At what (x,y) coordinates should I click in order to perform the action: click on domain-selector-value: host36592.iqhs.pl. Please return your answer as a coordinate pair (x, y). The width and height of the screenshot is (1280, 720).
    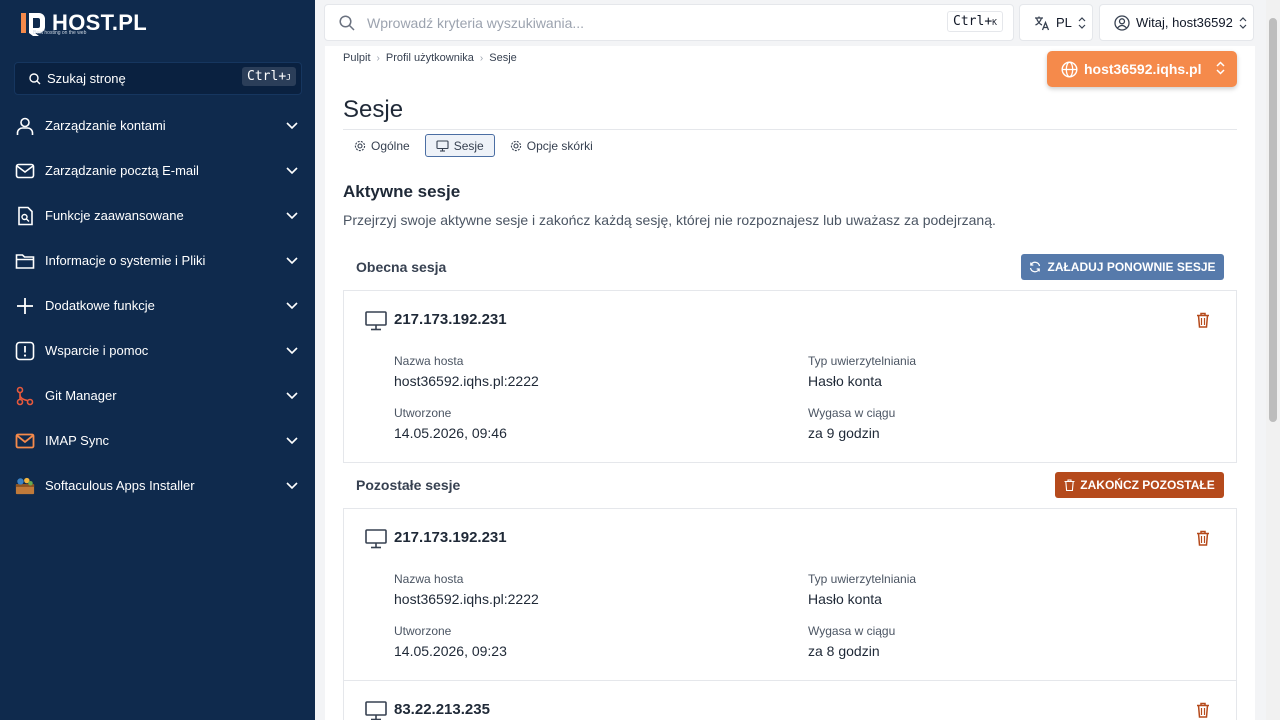
    Looking at the image, I should click on (1143, 69).